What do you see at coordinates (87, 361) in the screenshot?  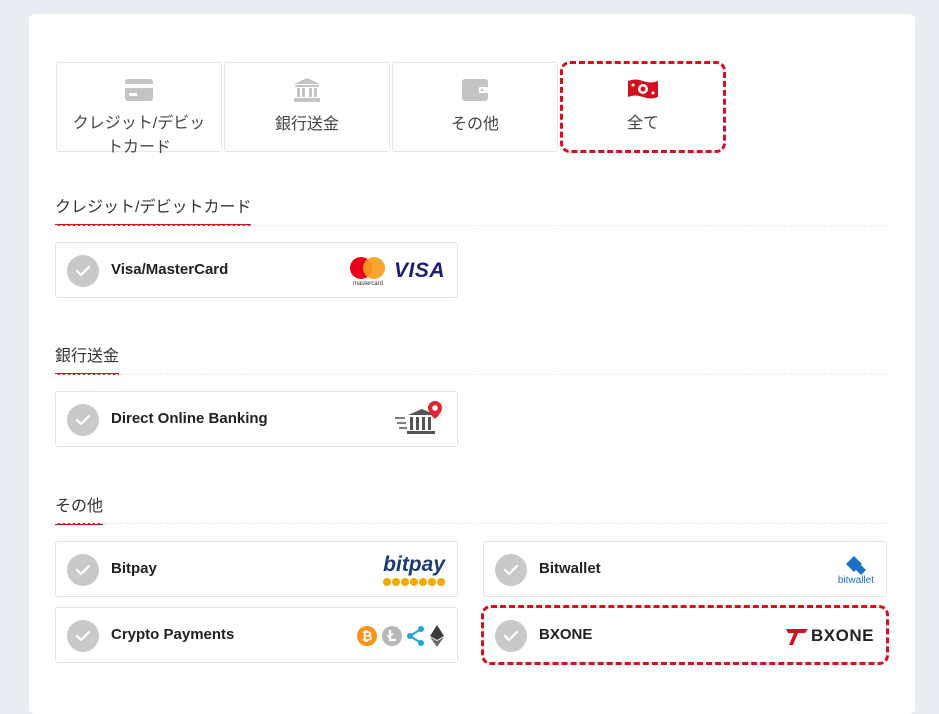 I see `section-title-bank-transfer: 銀行送金` at bounding box center [87, 361].